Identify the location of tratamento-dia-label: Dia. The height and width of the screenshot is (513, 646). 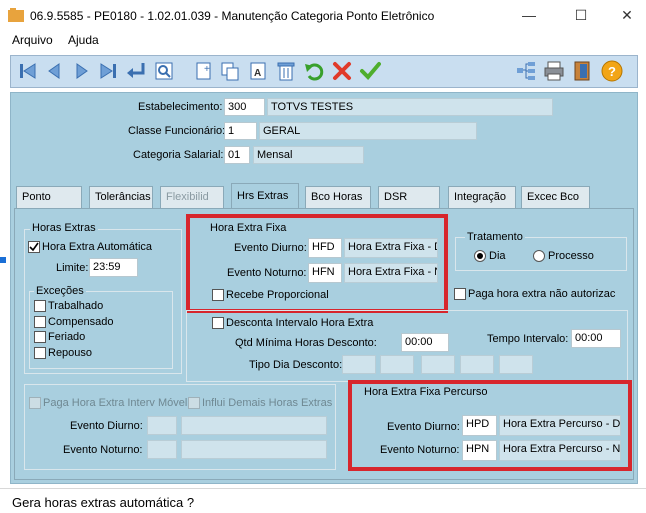
(497, 256).